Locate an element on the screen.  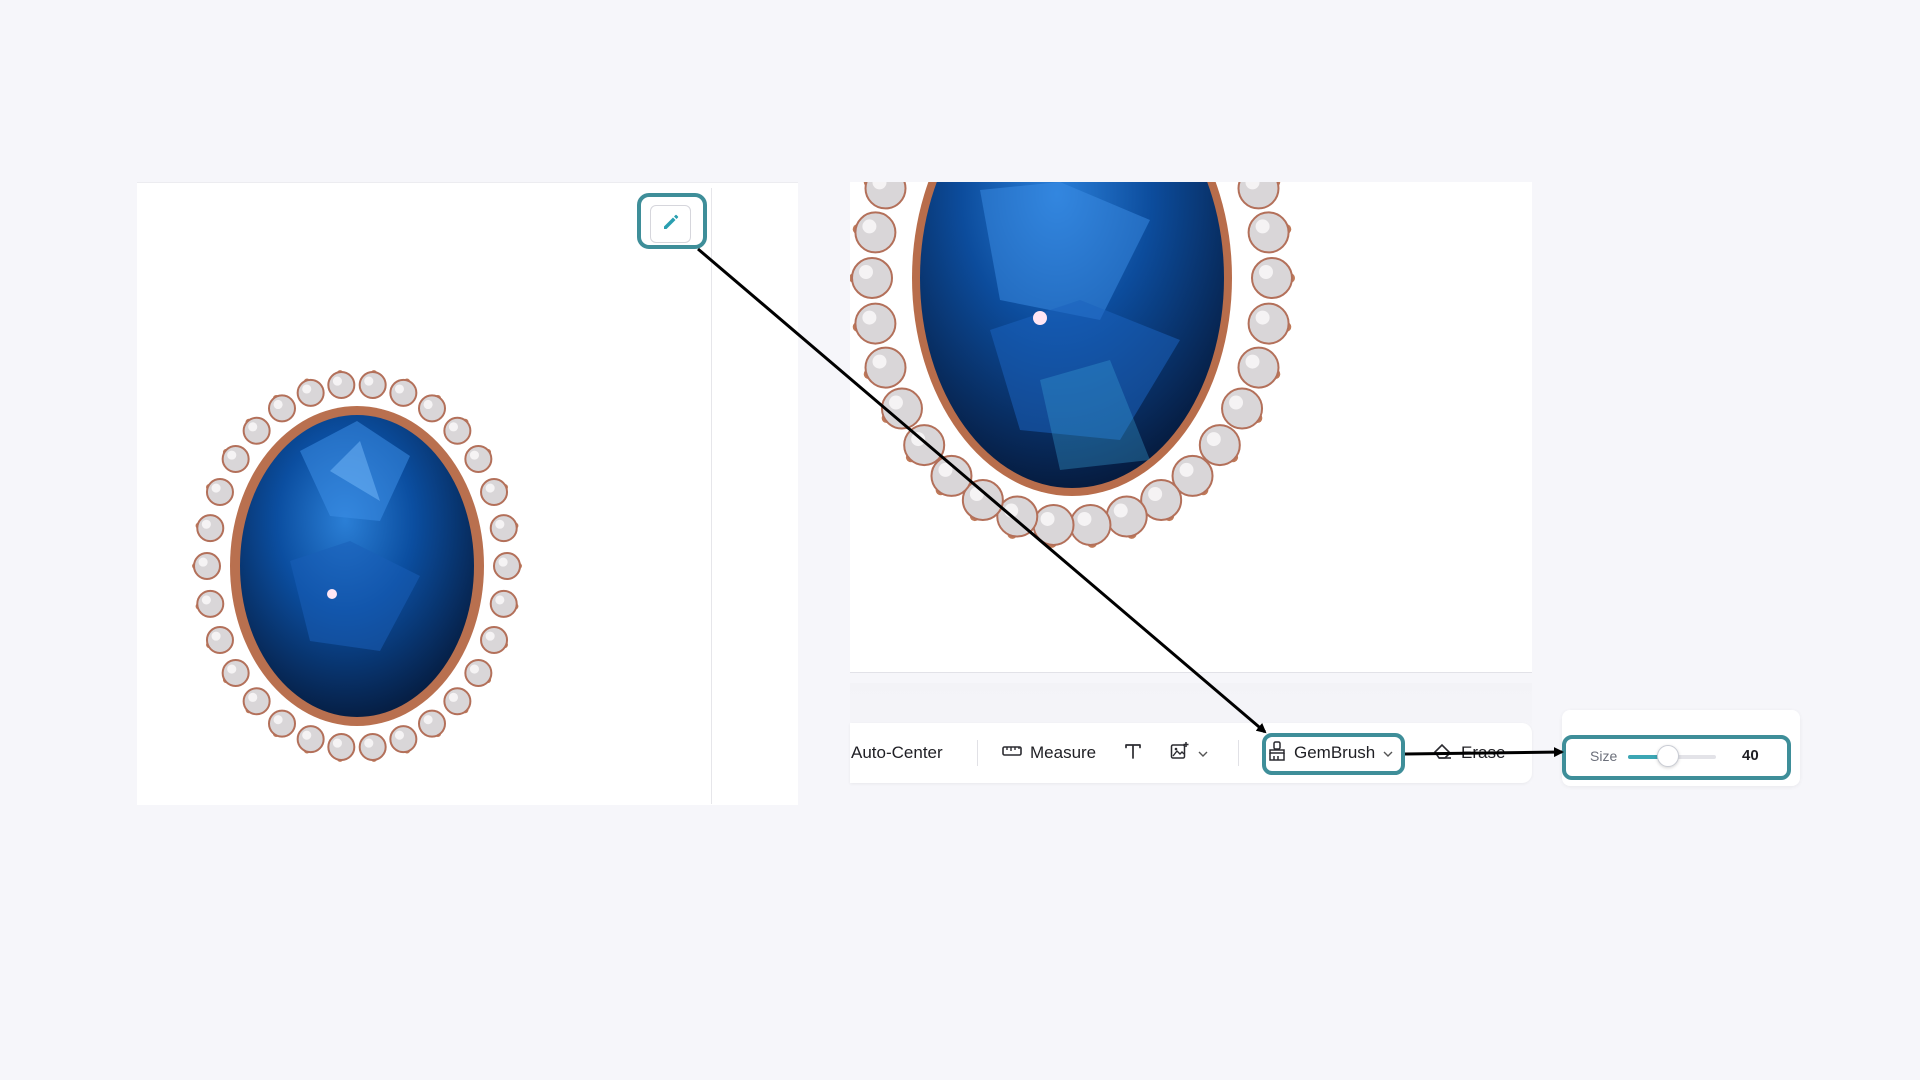
measure-button: Measure is located at coordinates (1049, 753).